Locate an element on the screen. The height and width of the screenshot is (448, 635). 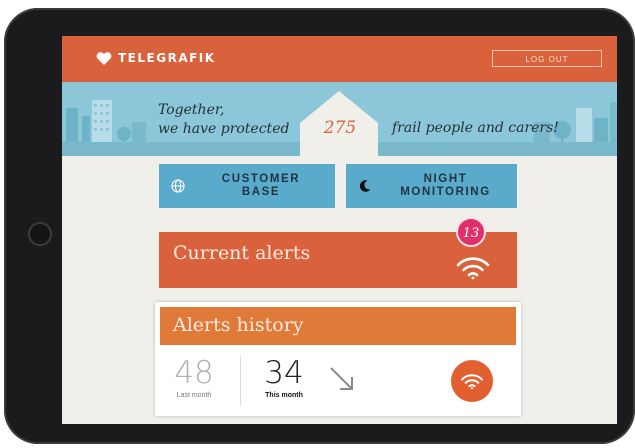
banner-line-1: Together, is located at coordinates (191, 110).